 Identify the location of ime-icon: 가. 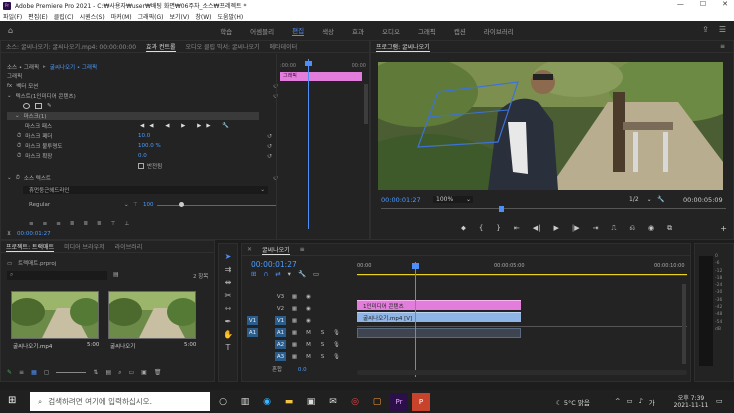
(652, 402).